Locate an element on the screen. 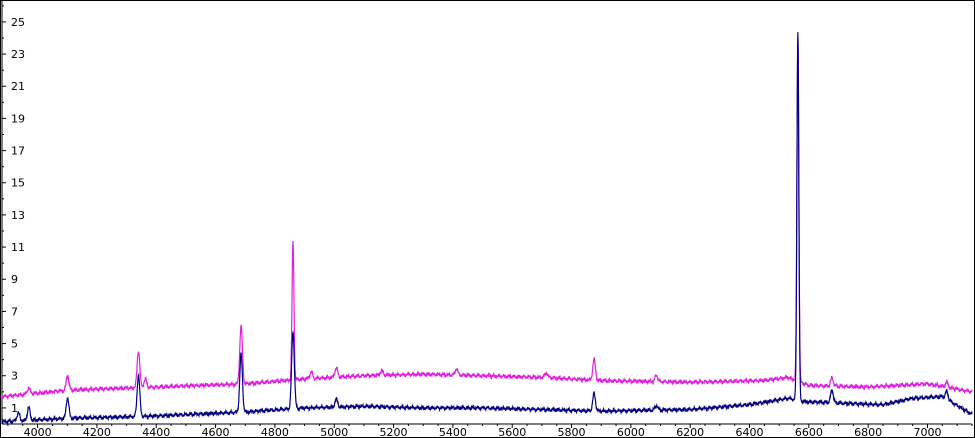 The width and height of the screenshot is (975, 438). y-tick-label: 13 is located at coordinates (18, 215).